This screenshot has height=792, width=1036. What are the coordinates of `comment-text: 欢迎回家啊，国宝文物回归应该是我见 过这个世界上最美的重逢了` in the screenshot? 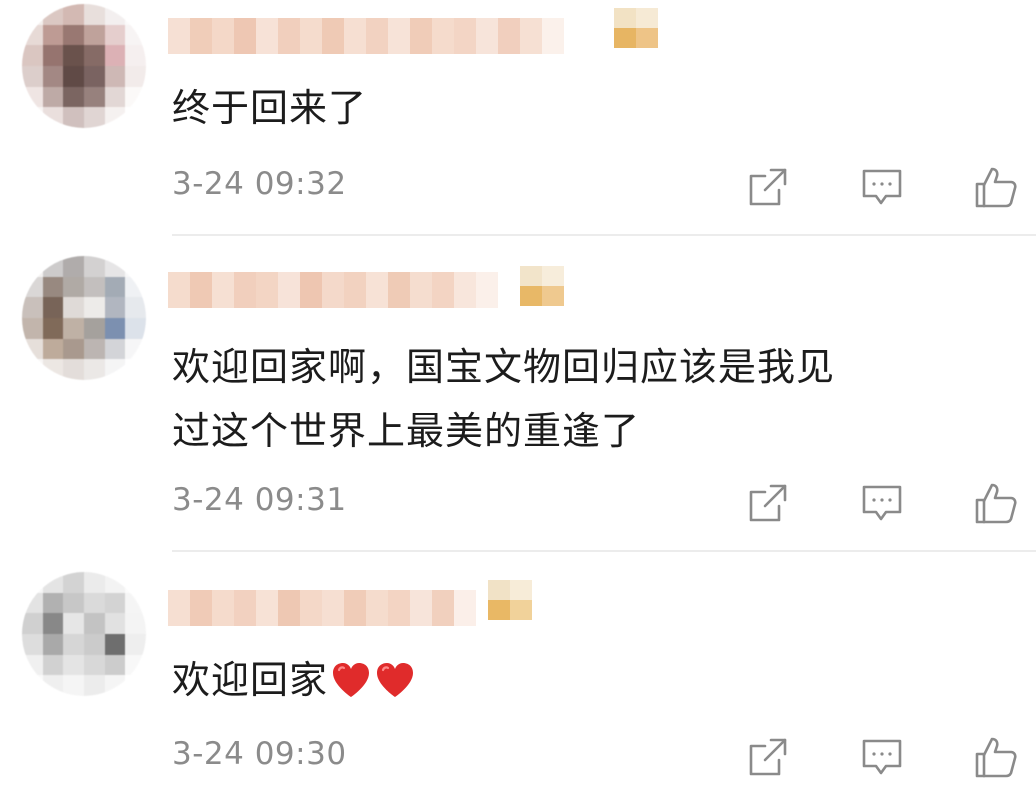 It's located at (584, 399).